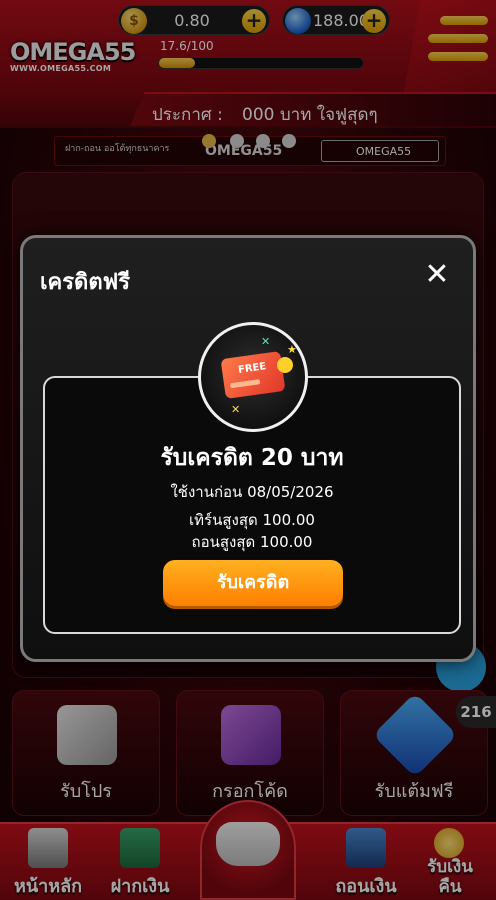 Image resolution: width=496 pixels, height=900 pixels. I want to click on card-stripe, so click(245, 384).